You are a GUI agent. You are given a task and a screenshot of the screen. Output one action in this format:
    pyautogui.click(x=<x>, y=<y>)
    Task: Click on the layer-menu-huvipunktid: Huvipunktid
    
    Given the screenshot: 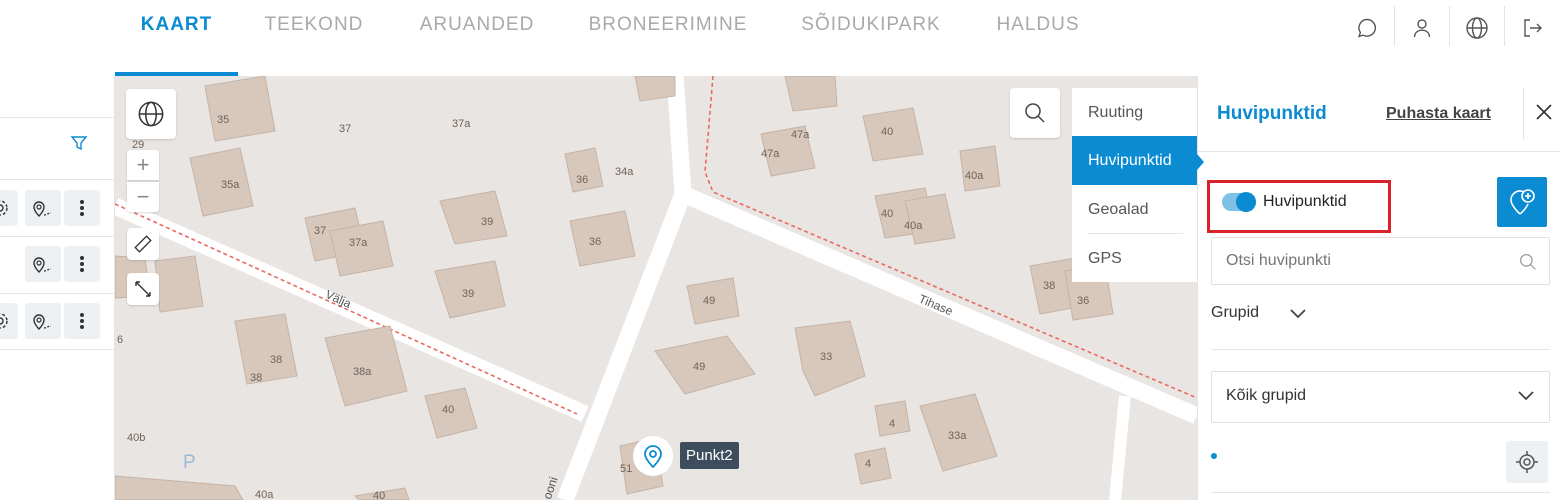 What is the action you would take?
    pyautogui.click(x=1134, y=160)
    